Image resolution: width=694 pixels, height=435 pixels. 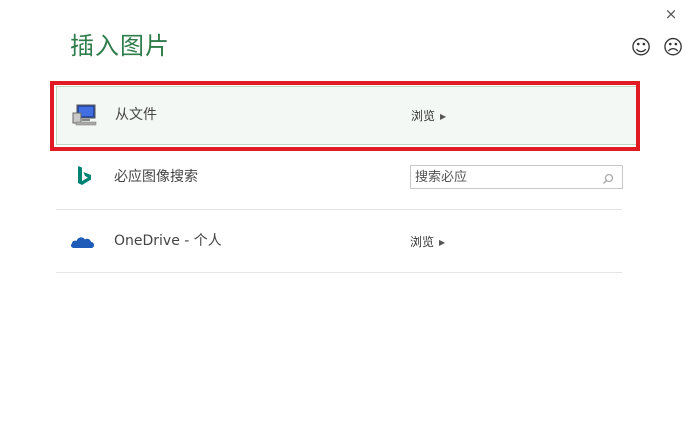 What do you see at coordinates (83, 241) in the screenshot?
I see `onedrive-cloud-icon` at bounding box center [83, 241].